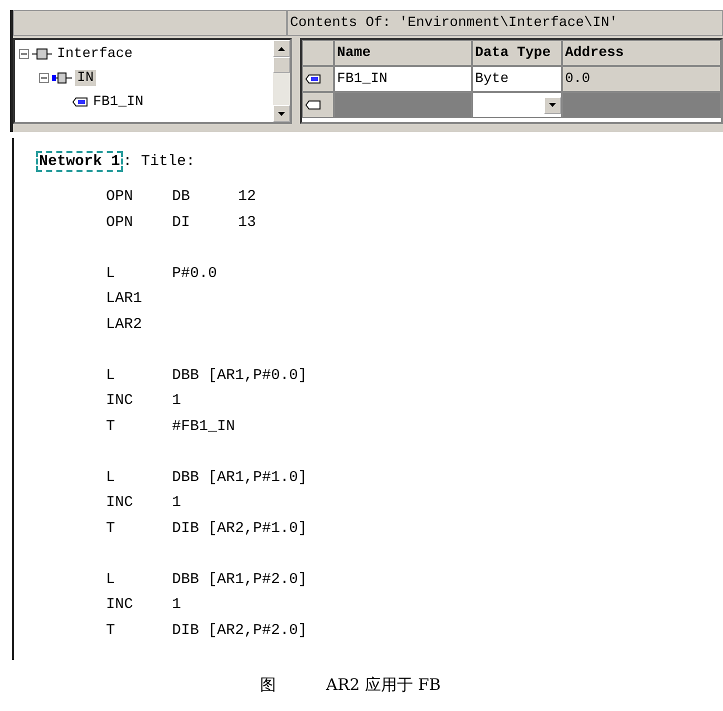 The height and width of the screenshot is (711, 723). Describe the element at coordinates (118, 102) in the screenshot. I see `tree-item: FB1_IN` at that location.